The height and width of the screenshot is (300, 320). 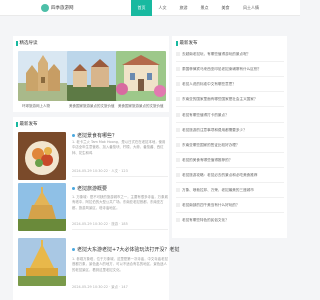 I want to click on sidebar-link-text: 老挝南部的四千美岛有什么好玩的？, so click(x=211, y=205).